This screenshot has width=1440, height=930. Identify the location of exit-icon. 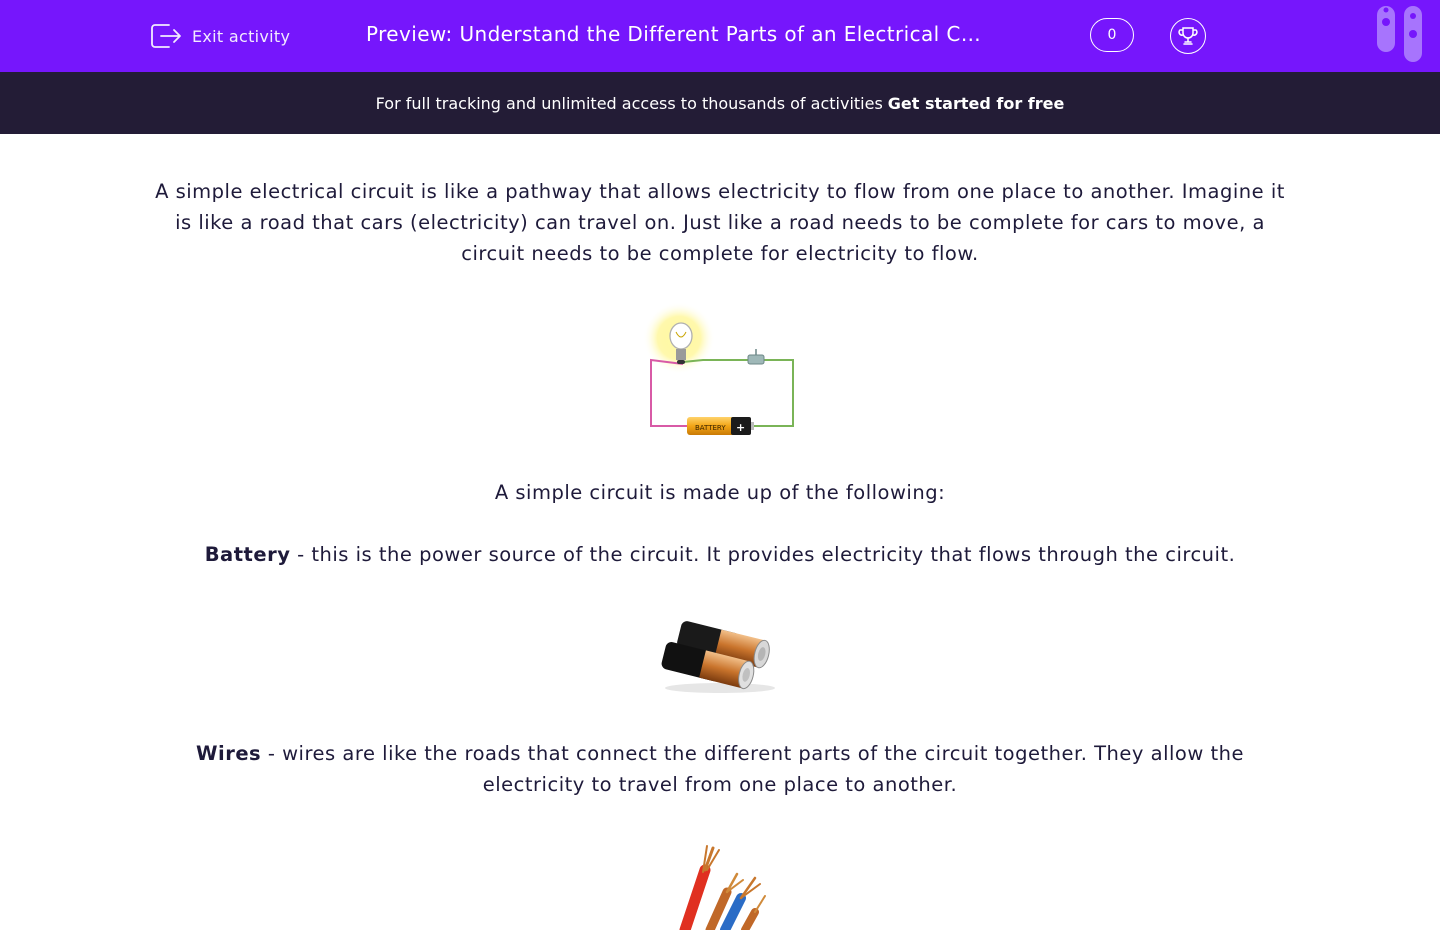
(166, 36).